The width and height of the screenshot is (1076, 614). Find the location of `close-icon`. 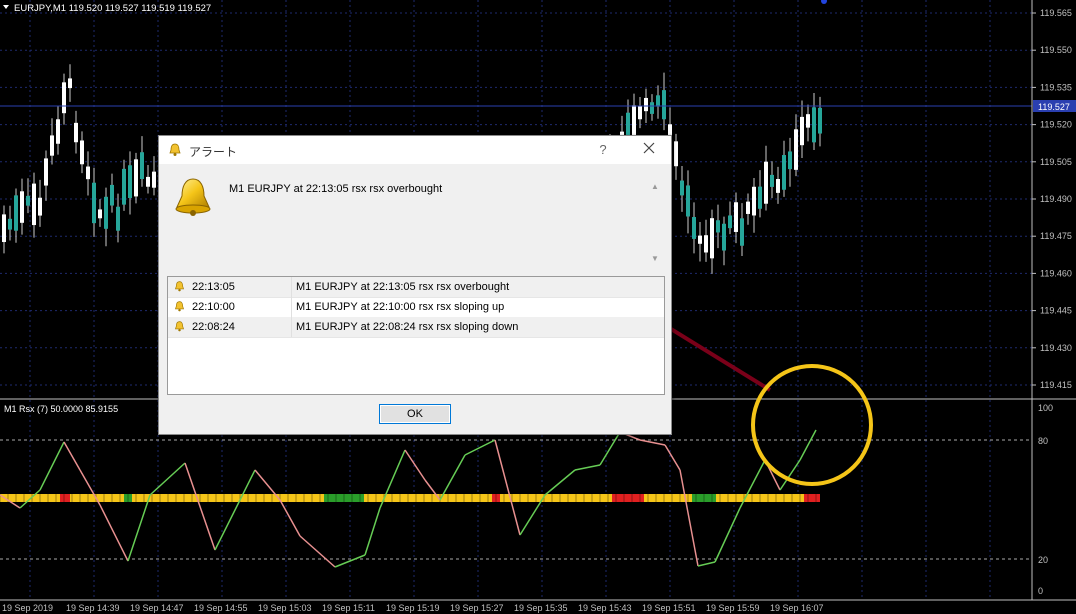

close-icon is located at coordinates (649, 148).